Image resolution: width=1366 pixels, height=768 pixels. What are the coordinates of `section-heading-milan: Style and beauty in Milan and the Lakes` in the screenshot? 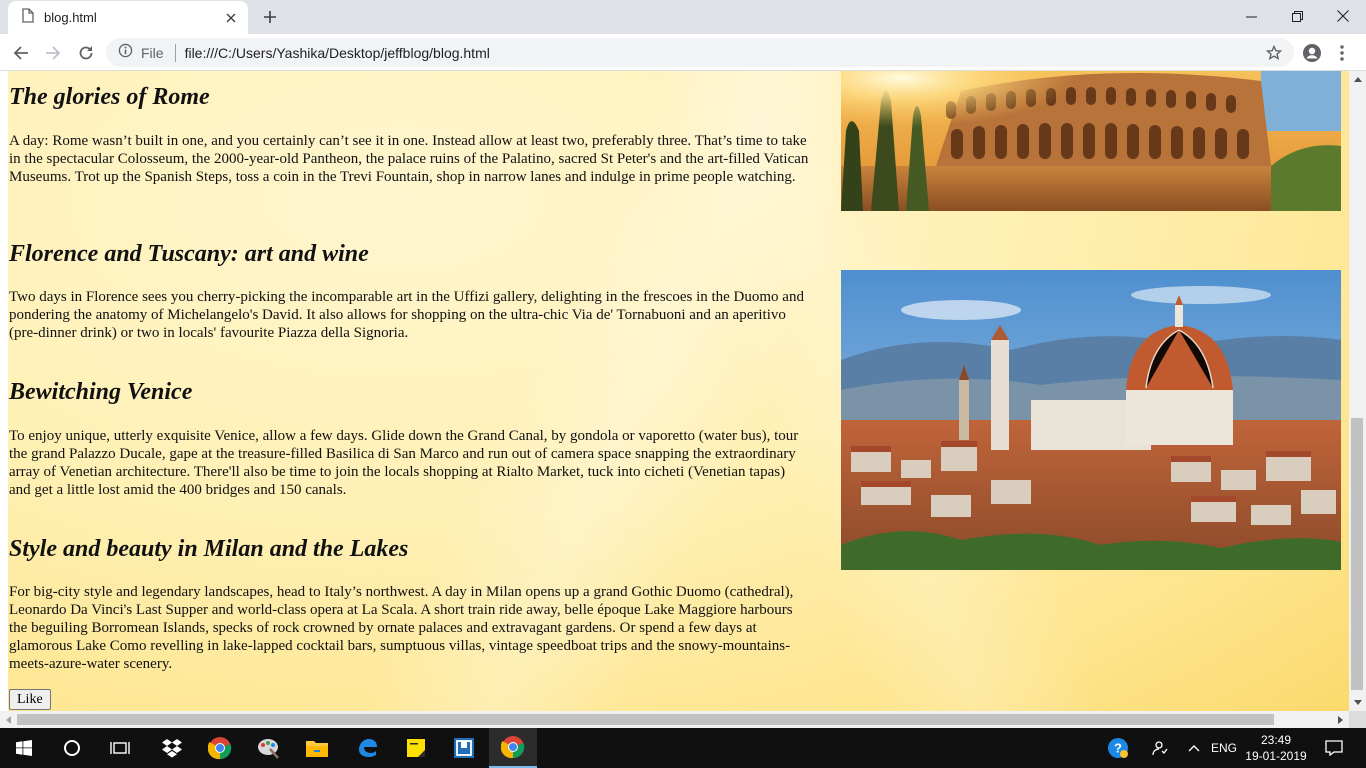 It's located at (209, 549).